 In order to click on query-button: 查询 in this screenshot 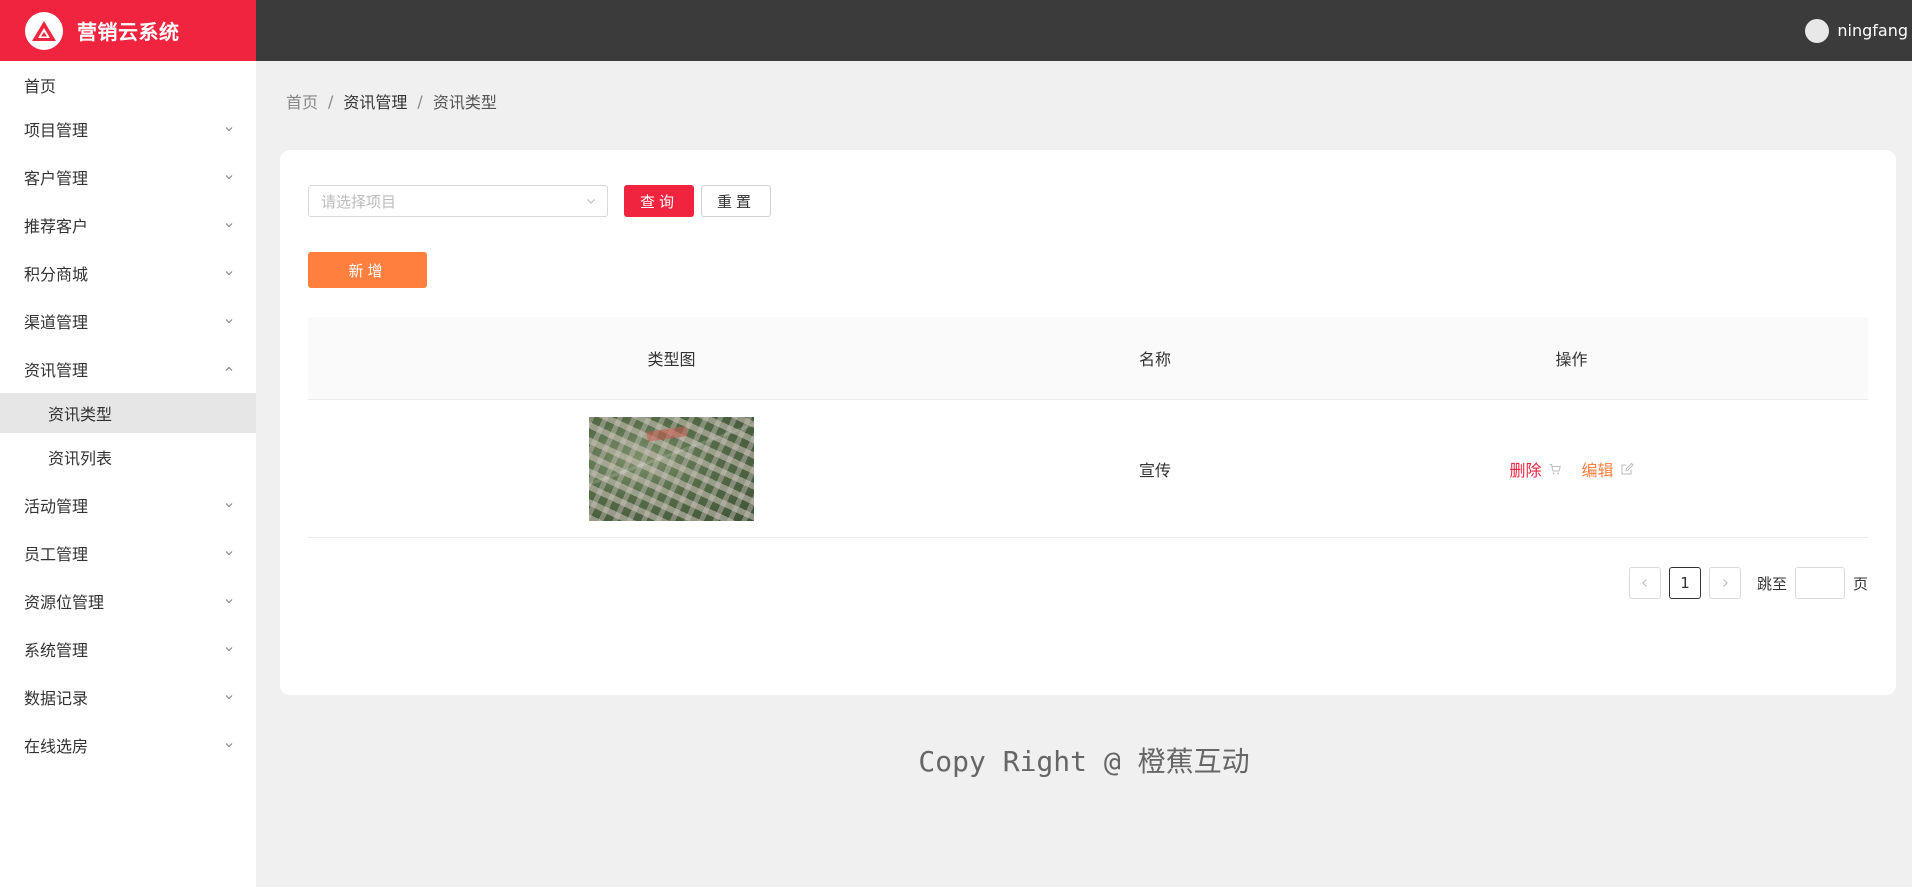, I will do `click(659, 201)`.